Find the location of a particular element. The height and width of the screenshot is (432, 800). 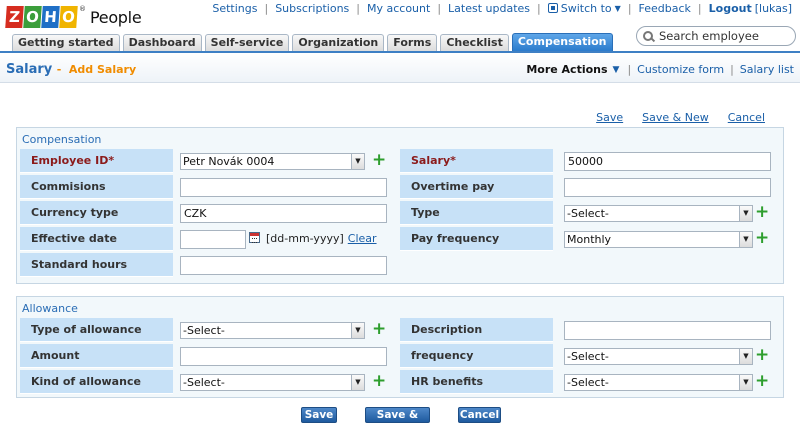

salary-list-link: Salary list is located at coordinates (767, 69).